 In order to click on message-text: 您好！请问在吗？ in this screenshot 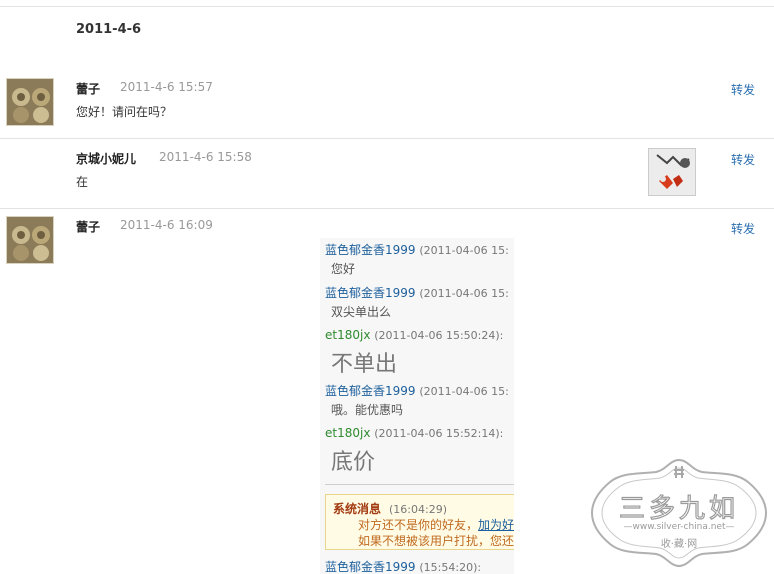, I will do `click(124, 112)`.